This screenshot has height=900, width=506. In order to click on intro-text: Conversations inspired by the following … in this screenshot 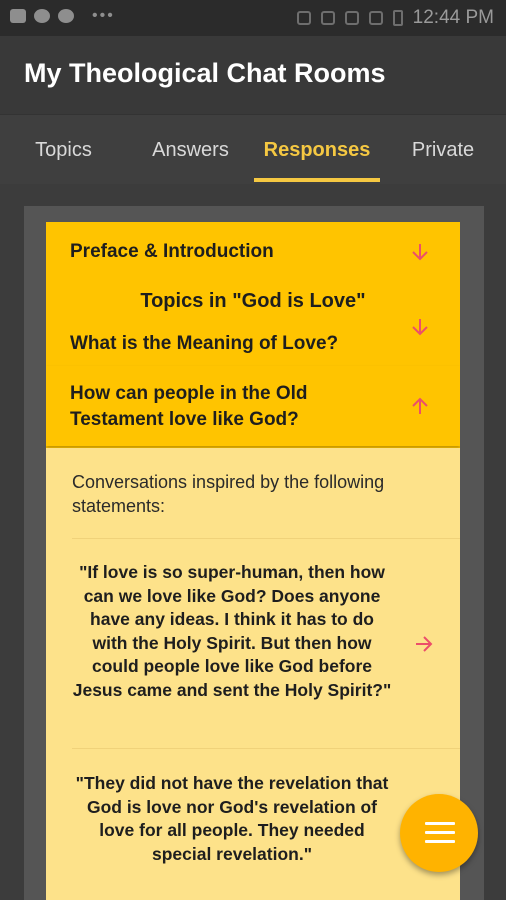, I will do `click(228, 494)`.